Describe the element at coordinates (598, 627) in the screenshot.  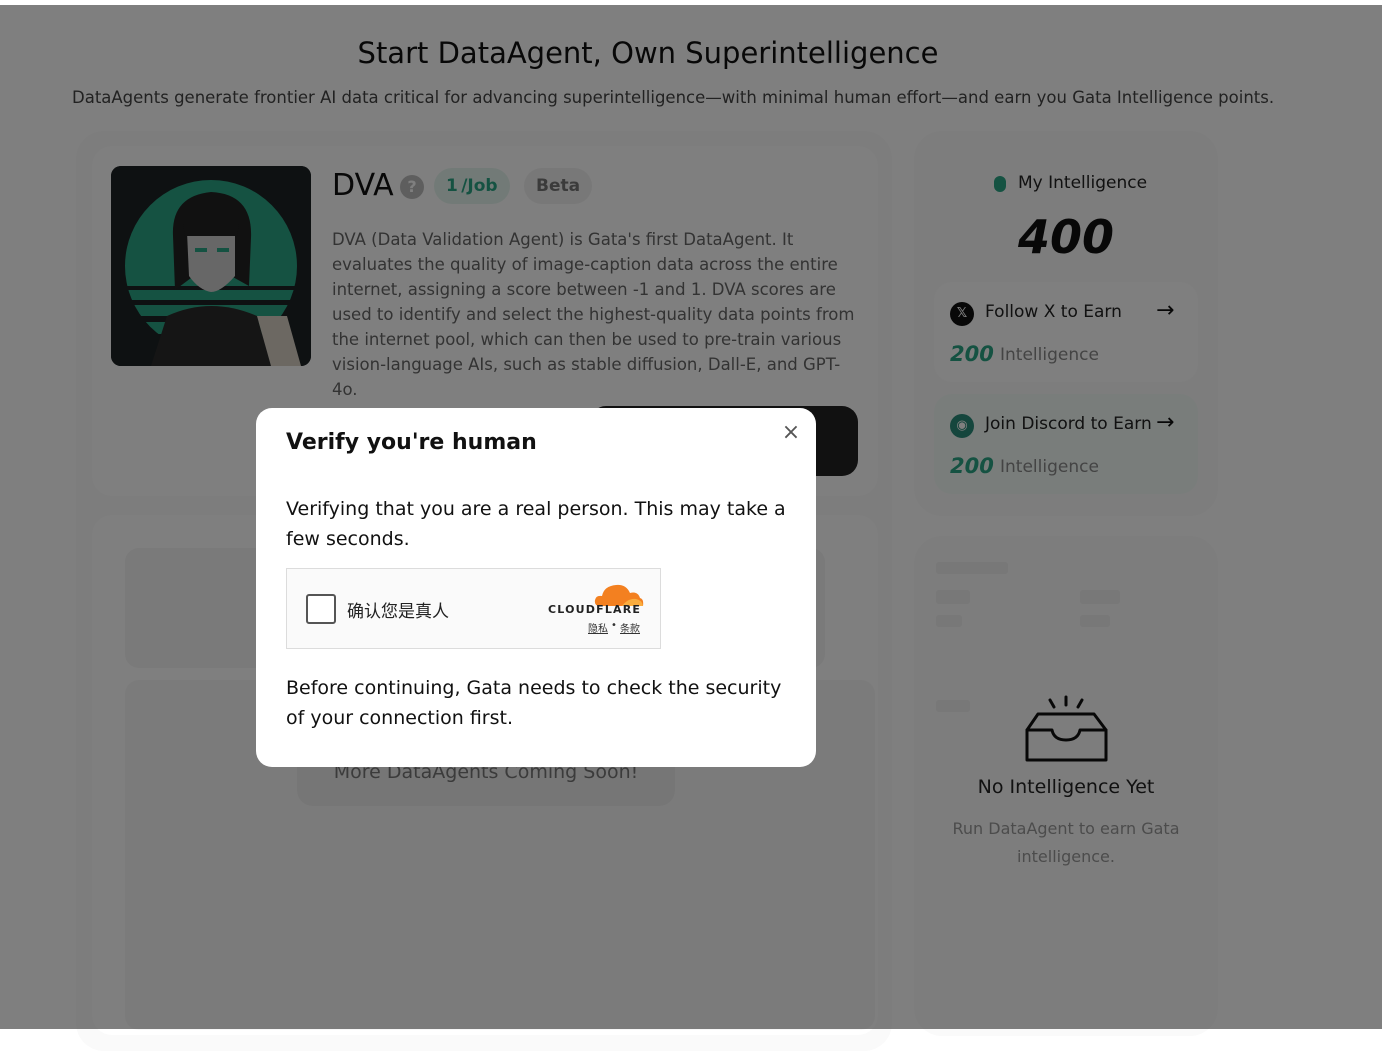
I see `privacy-link: 隐私` at that location.